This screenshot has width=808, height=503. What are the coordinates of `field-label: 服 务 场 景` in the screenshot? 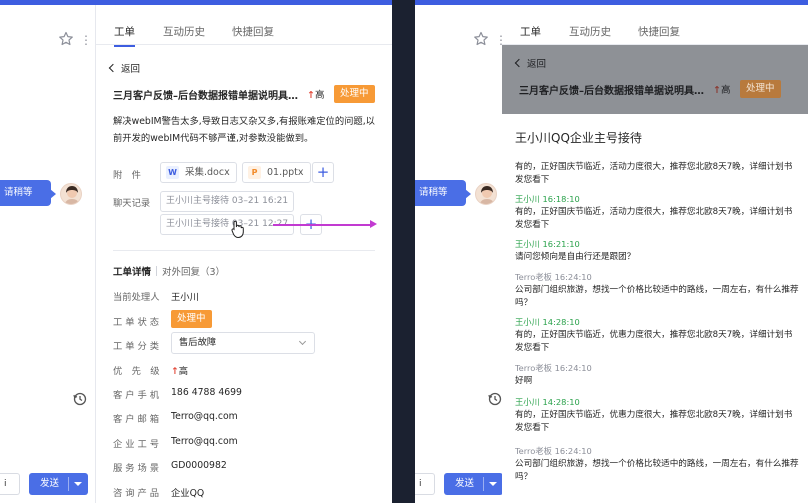 It's located at (136, 468).